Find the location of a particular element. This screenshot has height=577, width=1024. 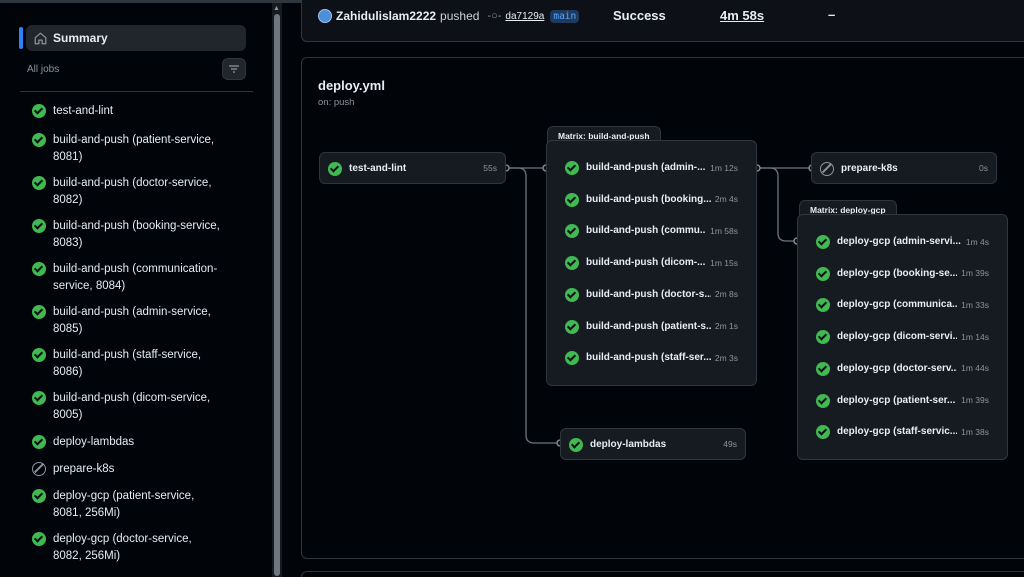

job-node-duration: 0s is located at coordinates (983, 168).